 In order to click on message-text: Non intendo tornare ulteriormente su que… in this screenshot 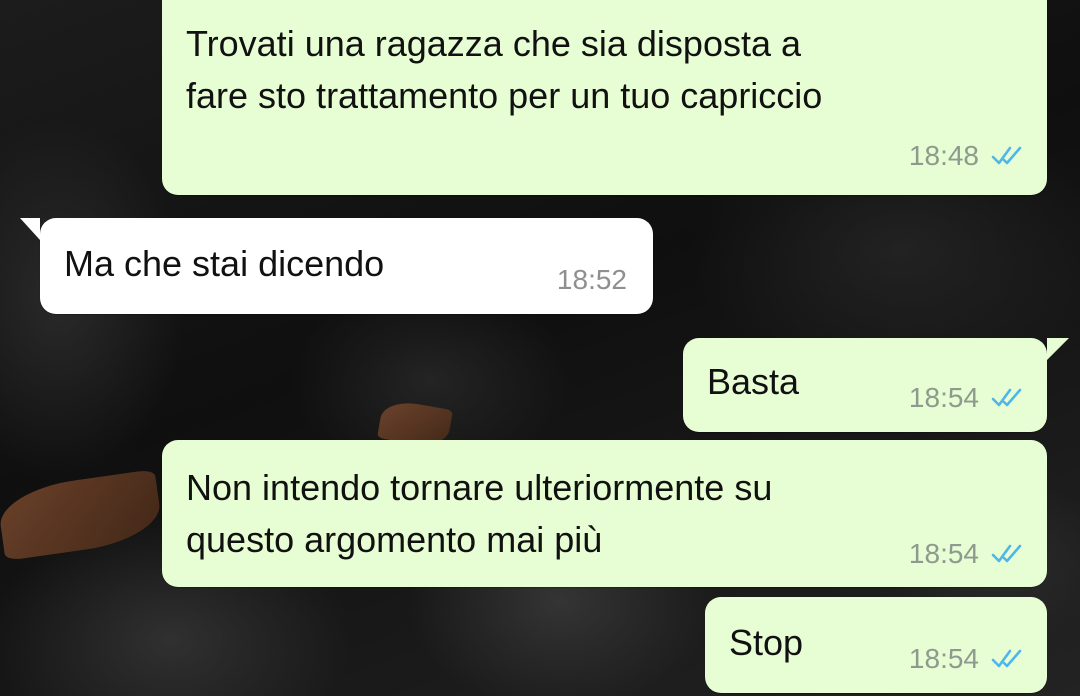, I will do `click(479, 513)`.